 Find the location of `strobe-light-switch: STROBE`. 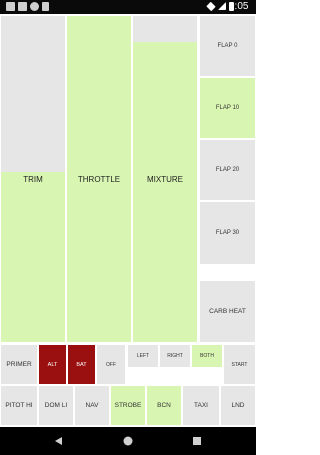

strobe-light-switch: STROBE is located at coordinates (128, 405).